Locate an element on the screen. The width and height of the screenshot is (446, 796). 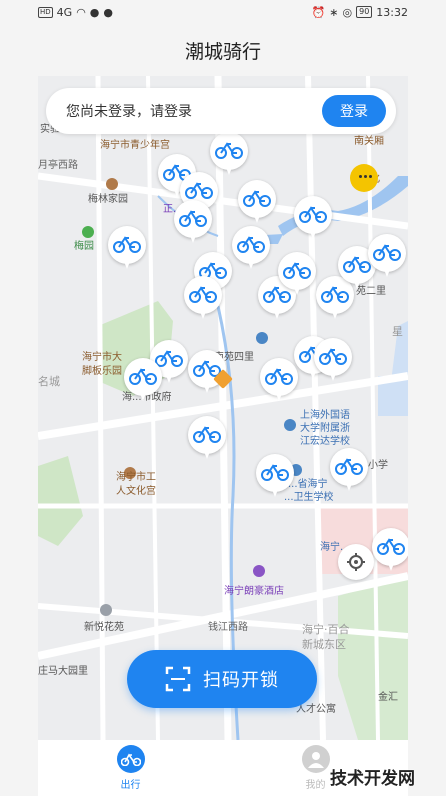
map-label: 庄马大园里 is located at coordinates (63, 671).